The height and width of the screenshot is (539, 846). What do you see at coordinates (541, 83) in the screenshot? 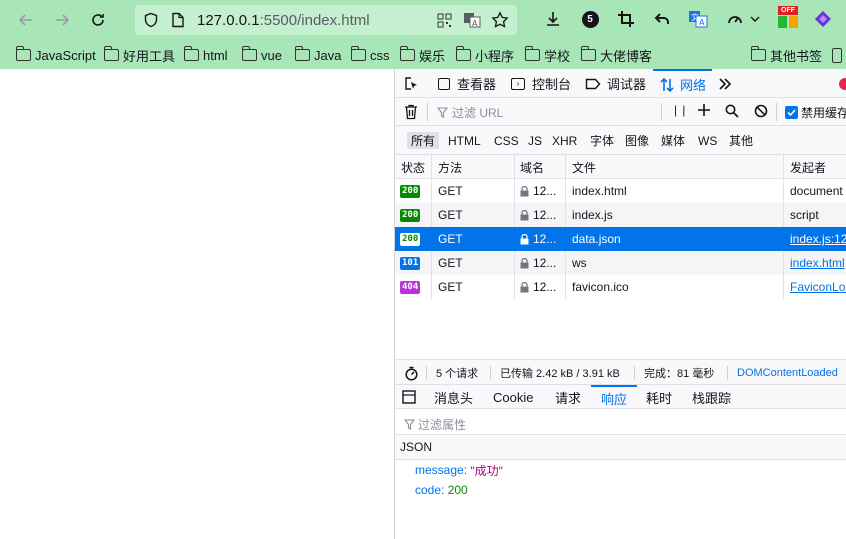
I see `tab-console: › 控制台` at bounding box center [541, 83].